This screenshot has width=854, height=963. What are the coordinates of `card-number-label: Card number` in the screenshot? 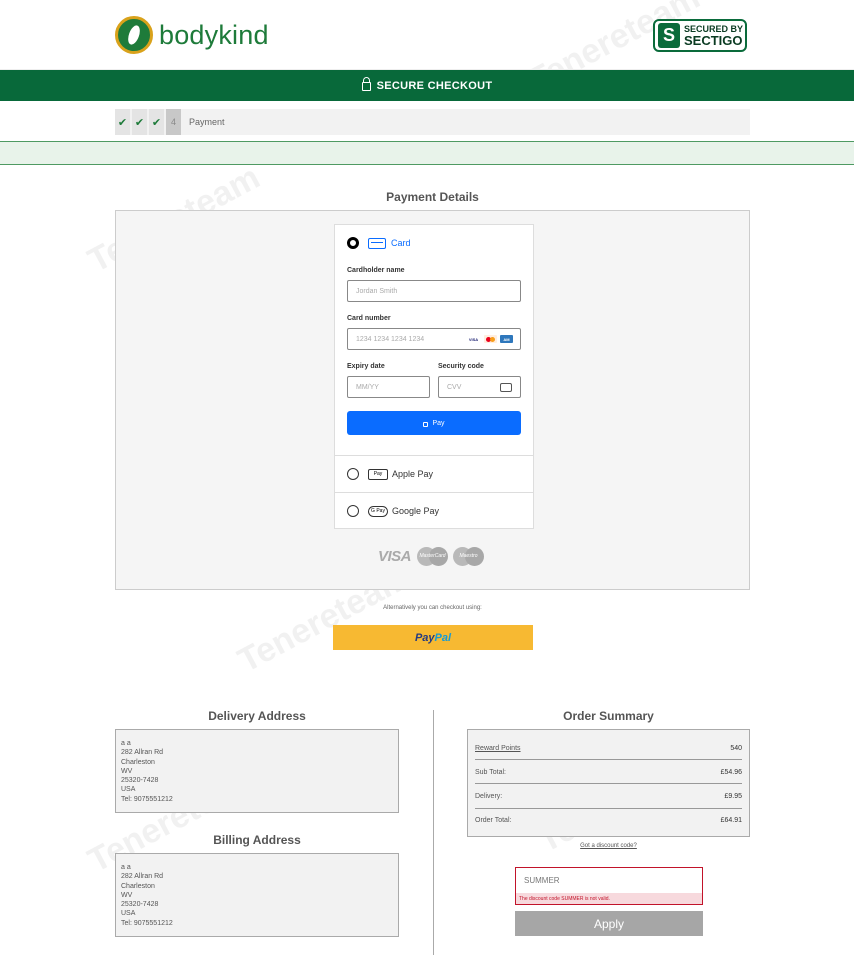 It's located at (369, 318).